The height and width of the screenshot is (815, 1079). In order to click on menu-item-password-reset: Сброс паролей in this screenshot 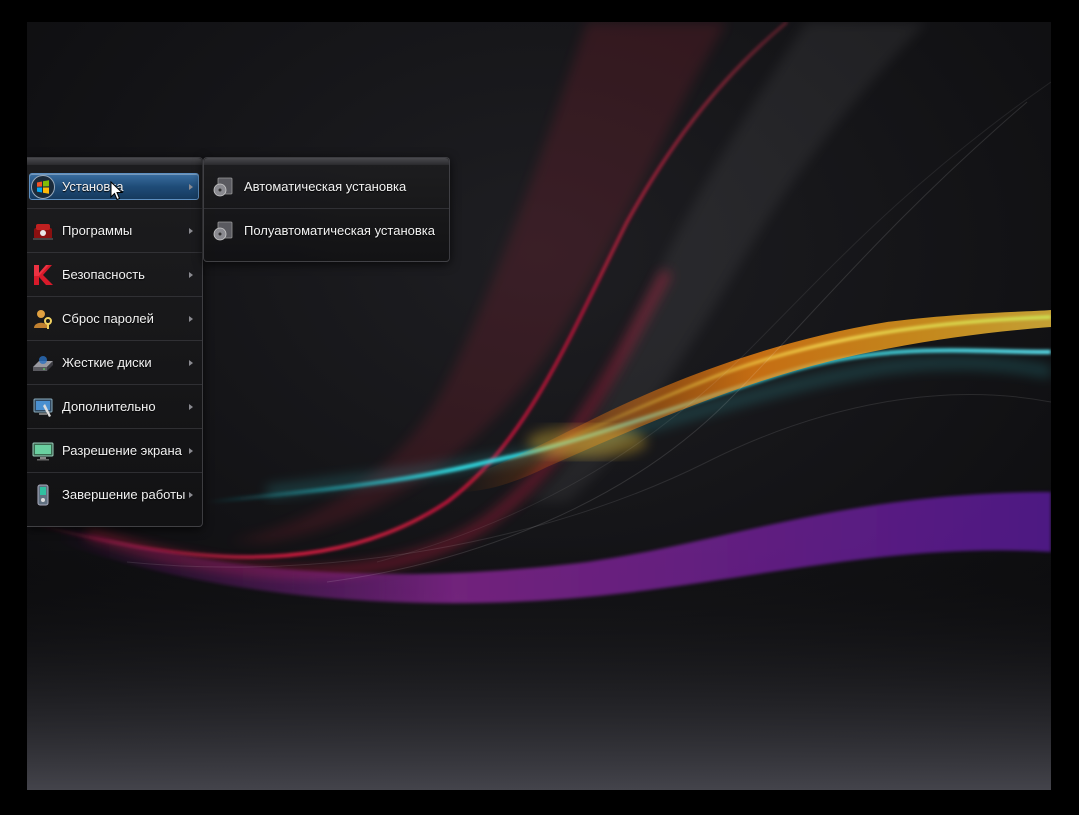, I will do `click(114, 319)`.